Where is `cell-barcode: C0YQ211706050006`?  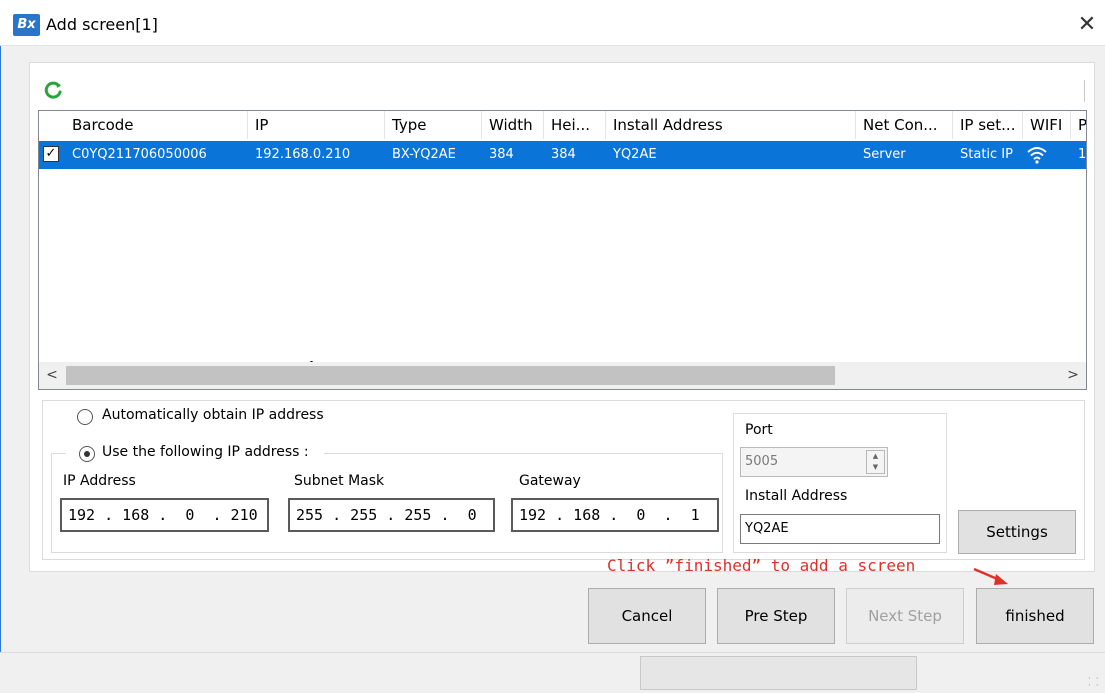 cell-barcode: C0YQ211706050006 is located at coordinates (139, 154).